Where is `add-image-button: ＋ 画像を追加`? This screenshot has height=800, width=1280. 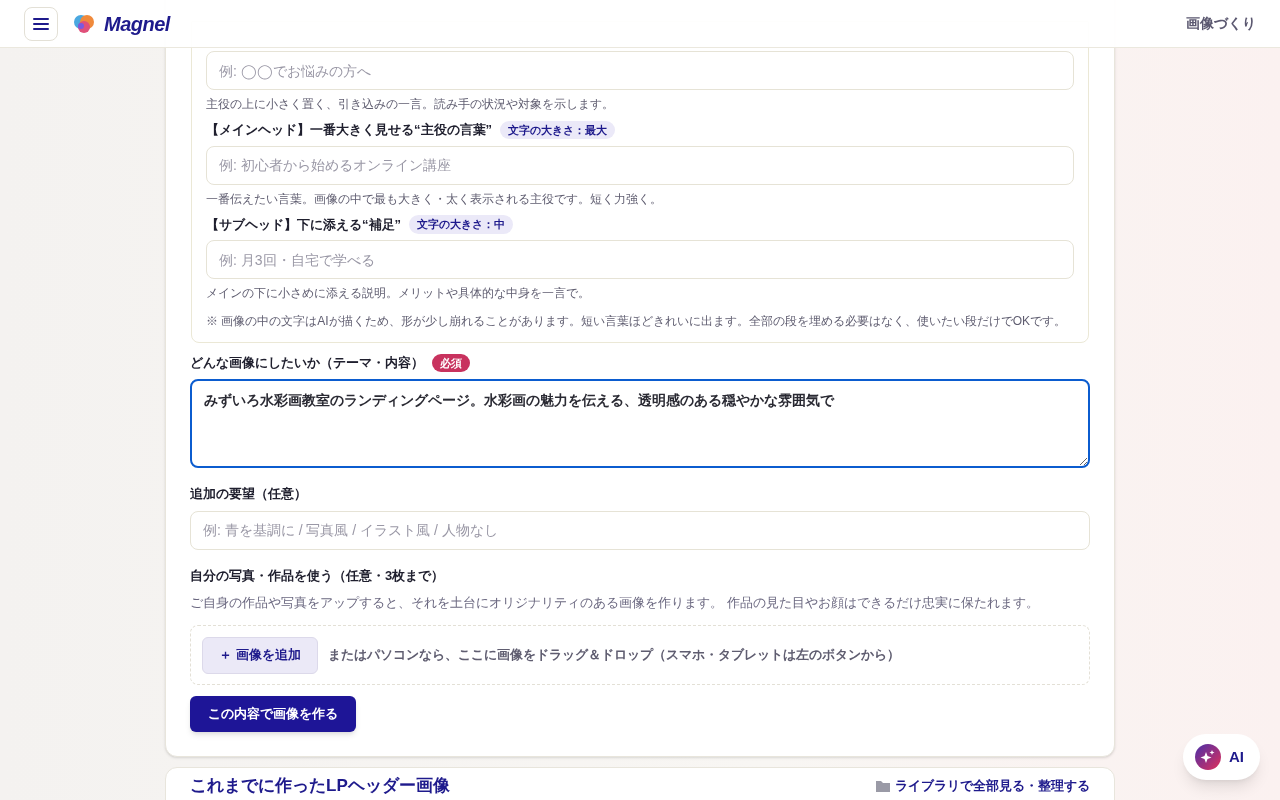 add-image-button: ＋ 画像を追加 is located at coordinates (260, 655).